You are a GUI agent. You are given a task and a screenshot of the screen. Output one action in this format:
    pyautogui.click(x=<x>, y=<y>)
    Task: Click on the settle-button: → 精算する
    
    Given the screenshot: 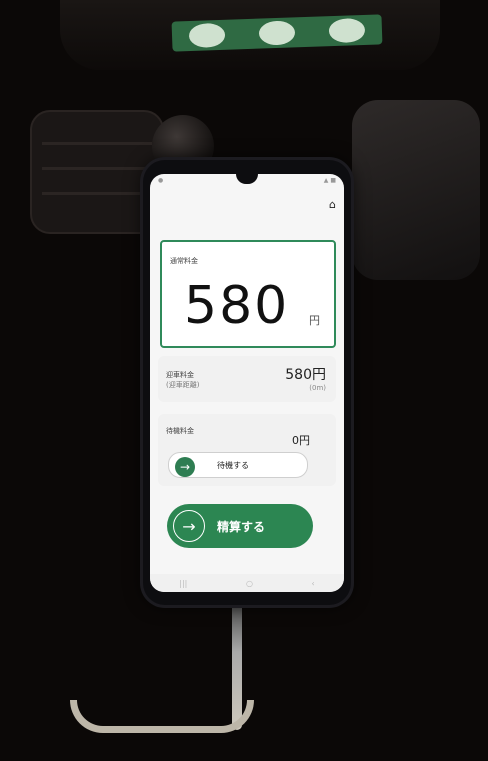 What is the action you would take?
    pyautogui.click(x=240, y=526)
    